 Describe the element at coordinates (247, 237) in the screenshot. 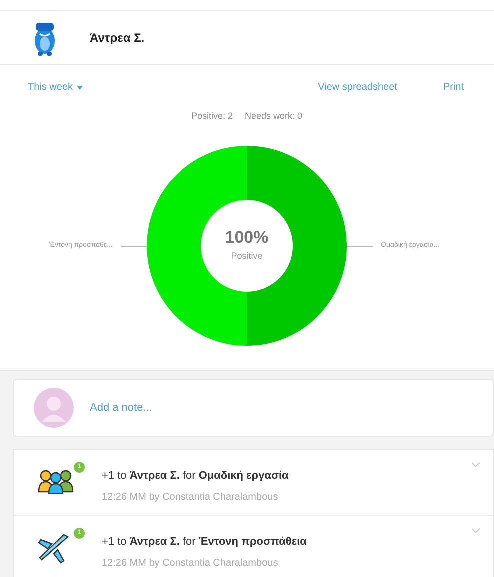

I see `center-percentage: 100%` at that location.